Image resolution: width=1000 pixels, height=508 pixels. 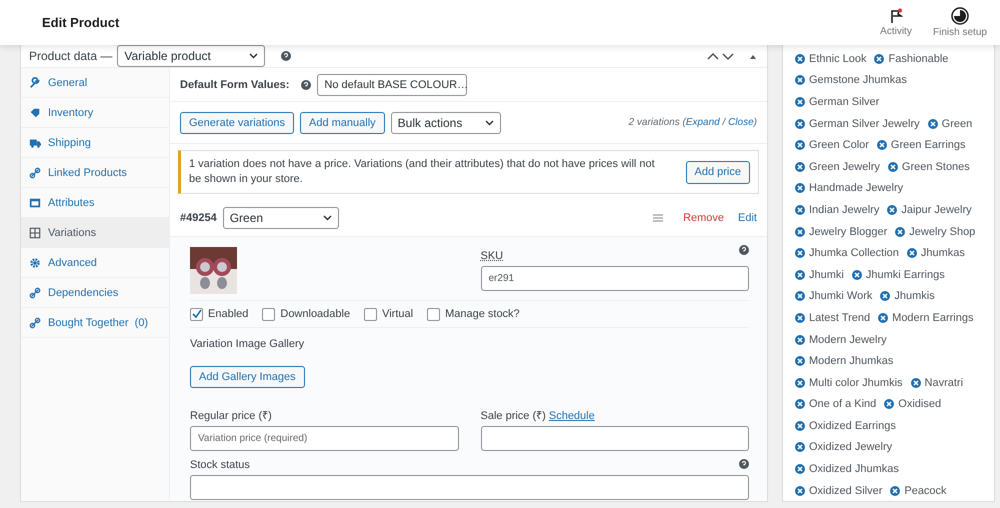 I want to click on checkbox-label: Virtual, so click(x=398, y=314).